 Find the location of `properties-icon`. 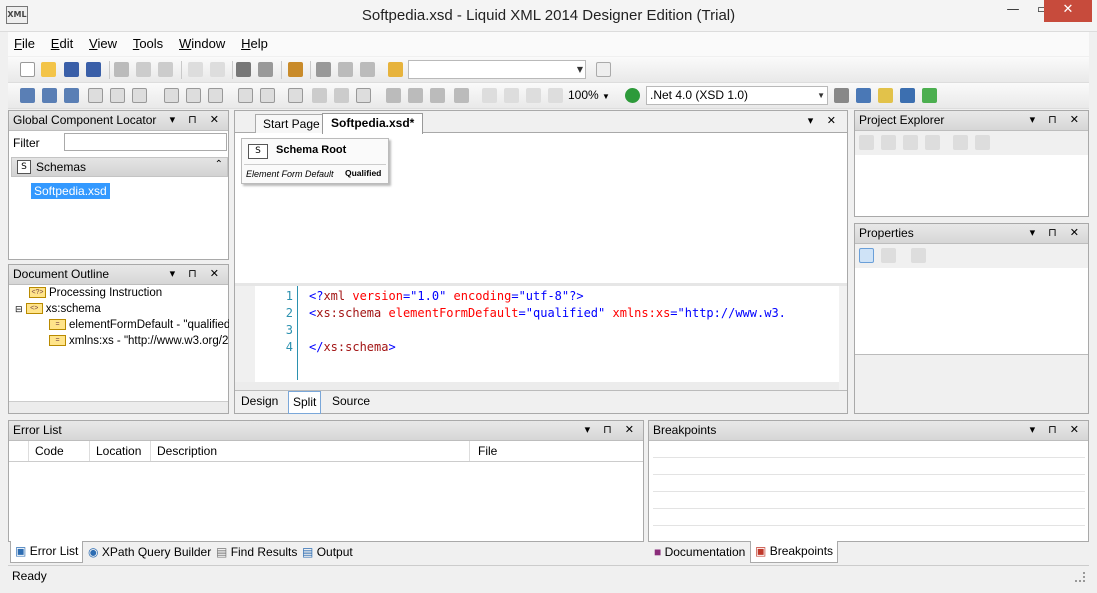

properties-icon is located at coordinates (982, 142).